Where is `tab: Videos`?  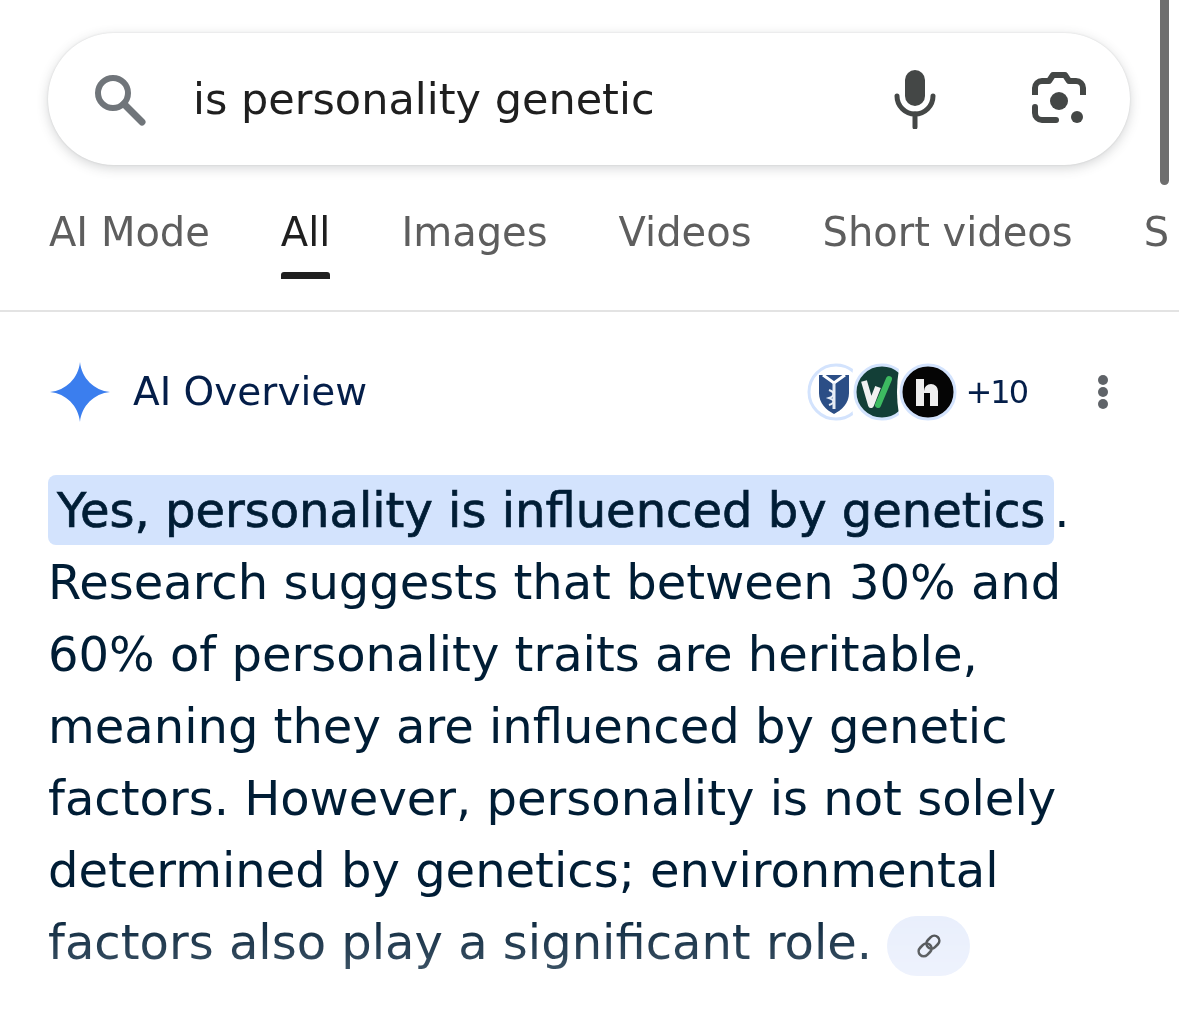 tab: Videos is located at coordinates (685, 243).